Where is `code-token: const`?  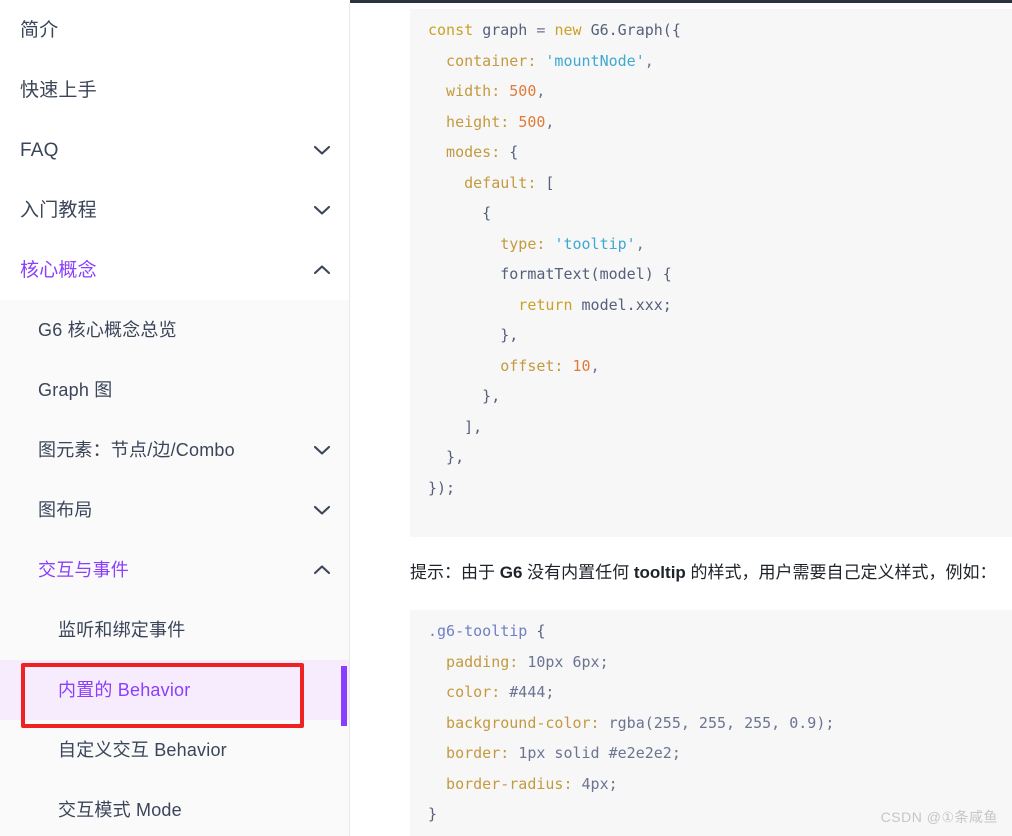 code-token: const is located at coordinates (455, 30).